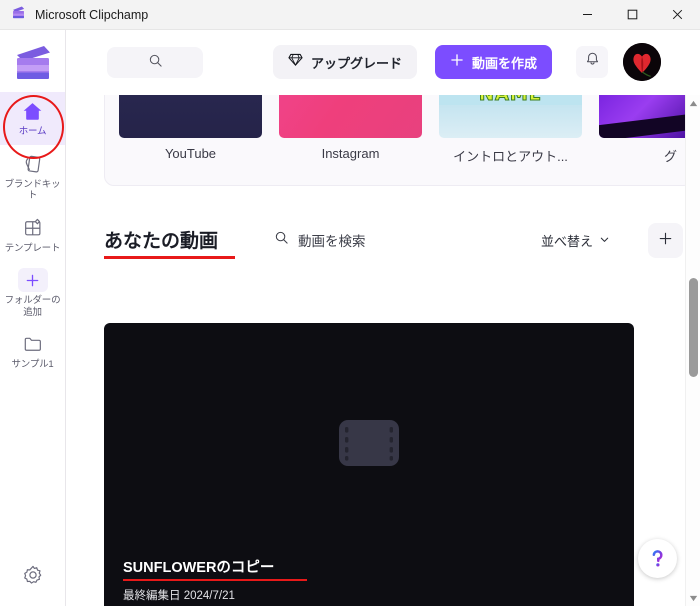  What do you see at coordinates (92, 14) in the screenshot?
I see `window-title: Microsoft Clipchamp` at bounding box center [92, 14].